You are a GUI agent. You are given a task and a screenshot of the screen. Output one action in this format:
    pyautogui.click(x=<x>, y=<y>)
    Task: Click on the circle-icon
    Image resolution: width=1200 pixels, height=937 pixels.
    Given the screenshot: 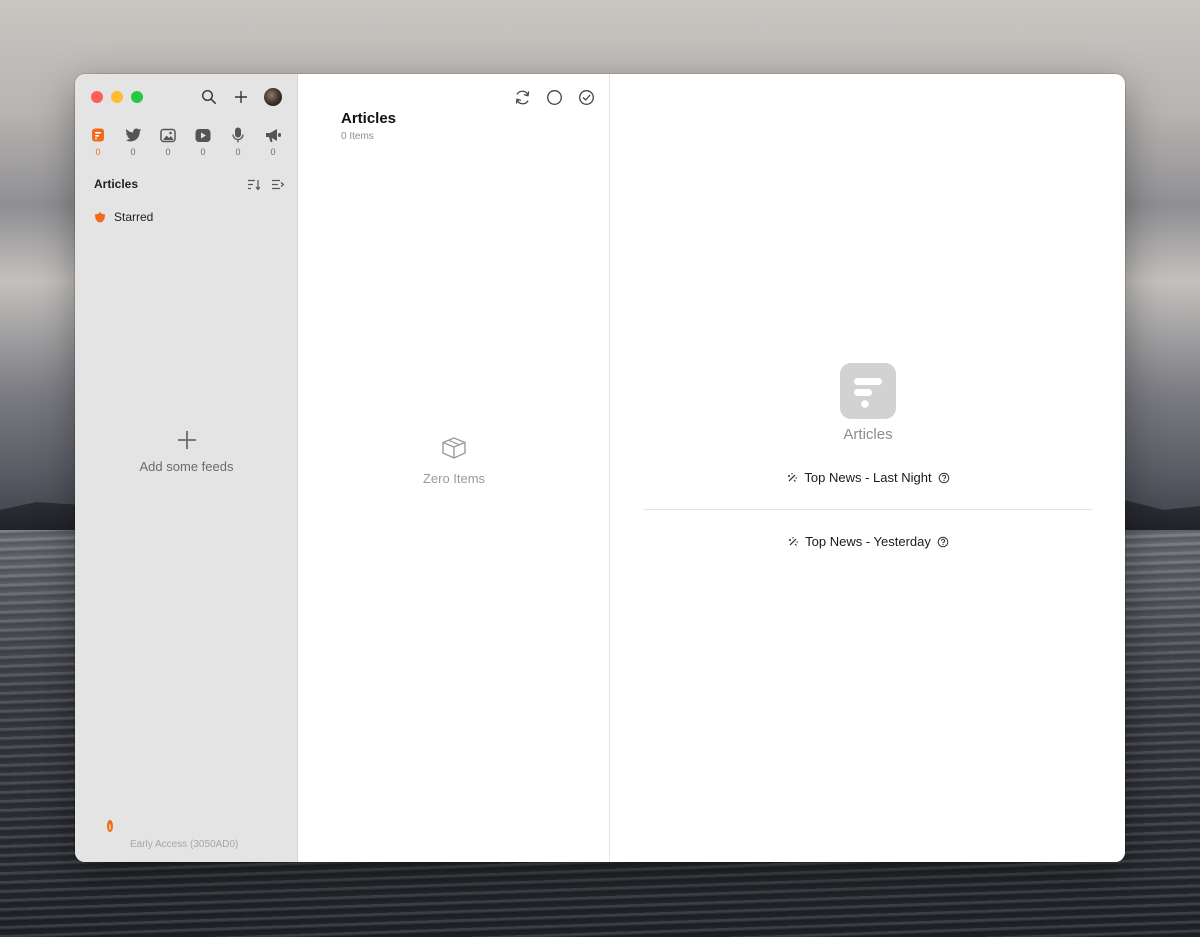 What is the action you would take?
    pyautogui.click(x=554, y=97)
    